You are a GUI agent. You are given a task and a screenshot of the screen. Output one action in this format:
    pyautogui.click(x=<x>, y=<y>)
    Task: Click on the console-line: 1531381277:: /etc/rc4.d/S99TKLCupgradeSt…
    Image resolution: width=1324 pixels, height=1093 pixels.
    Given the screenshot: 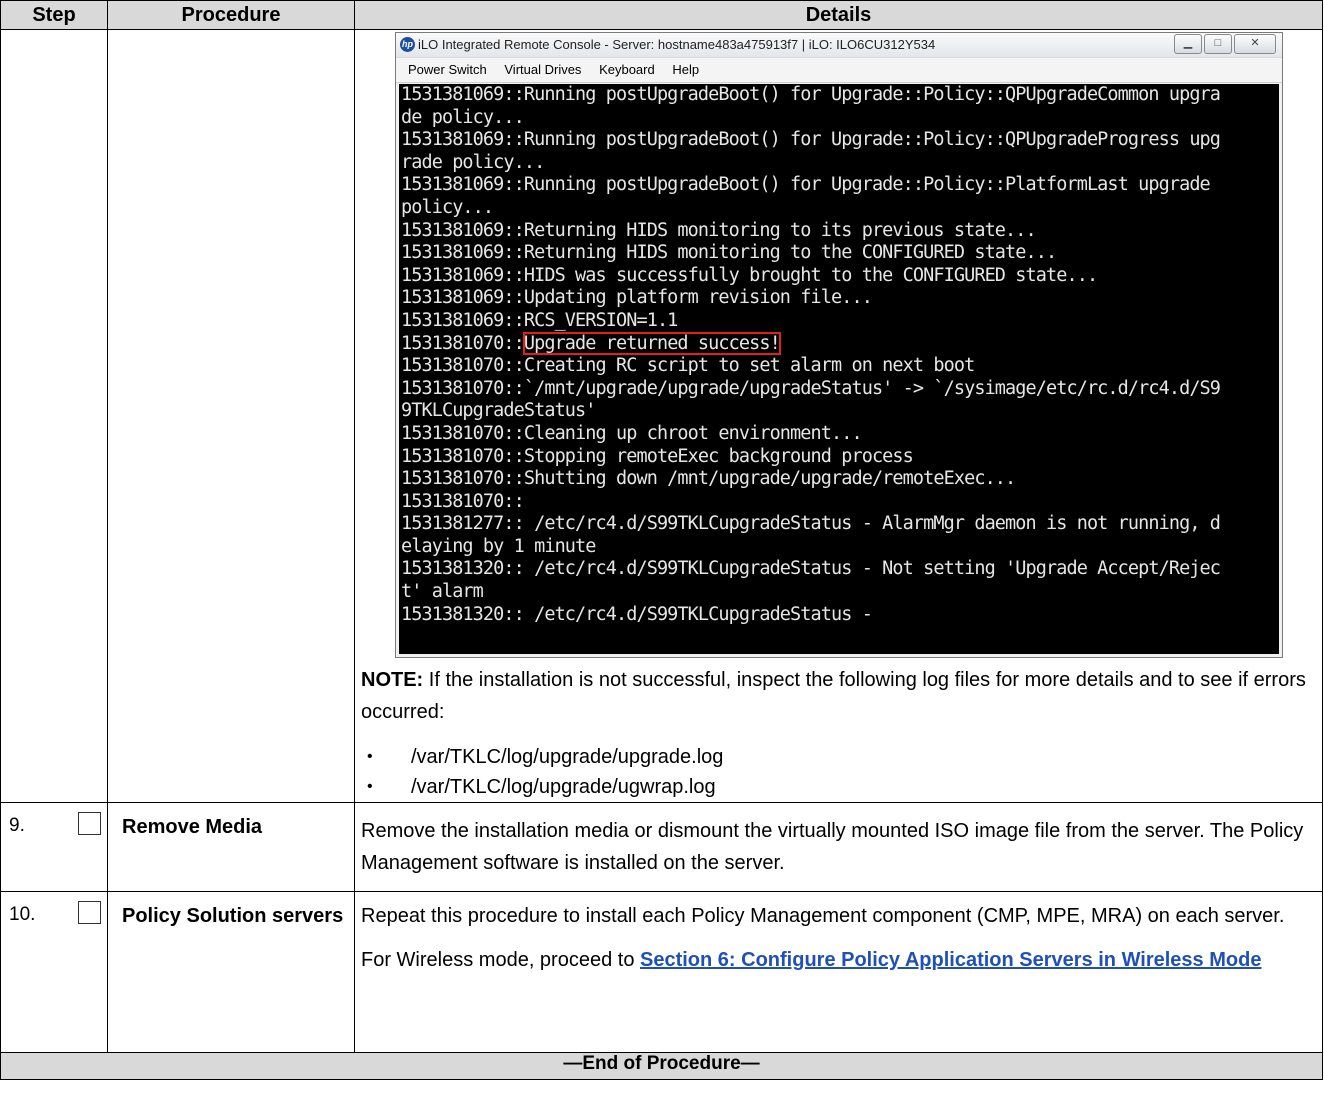 What is the action you would take?
    pyautogui.click(x=811, y=524)
    